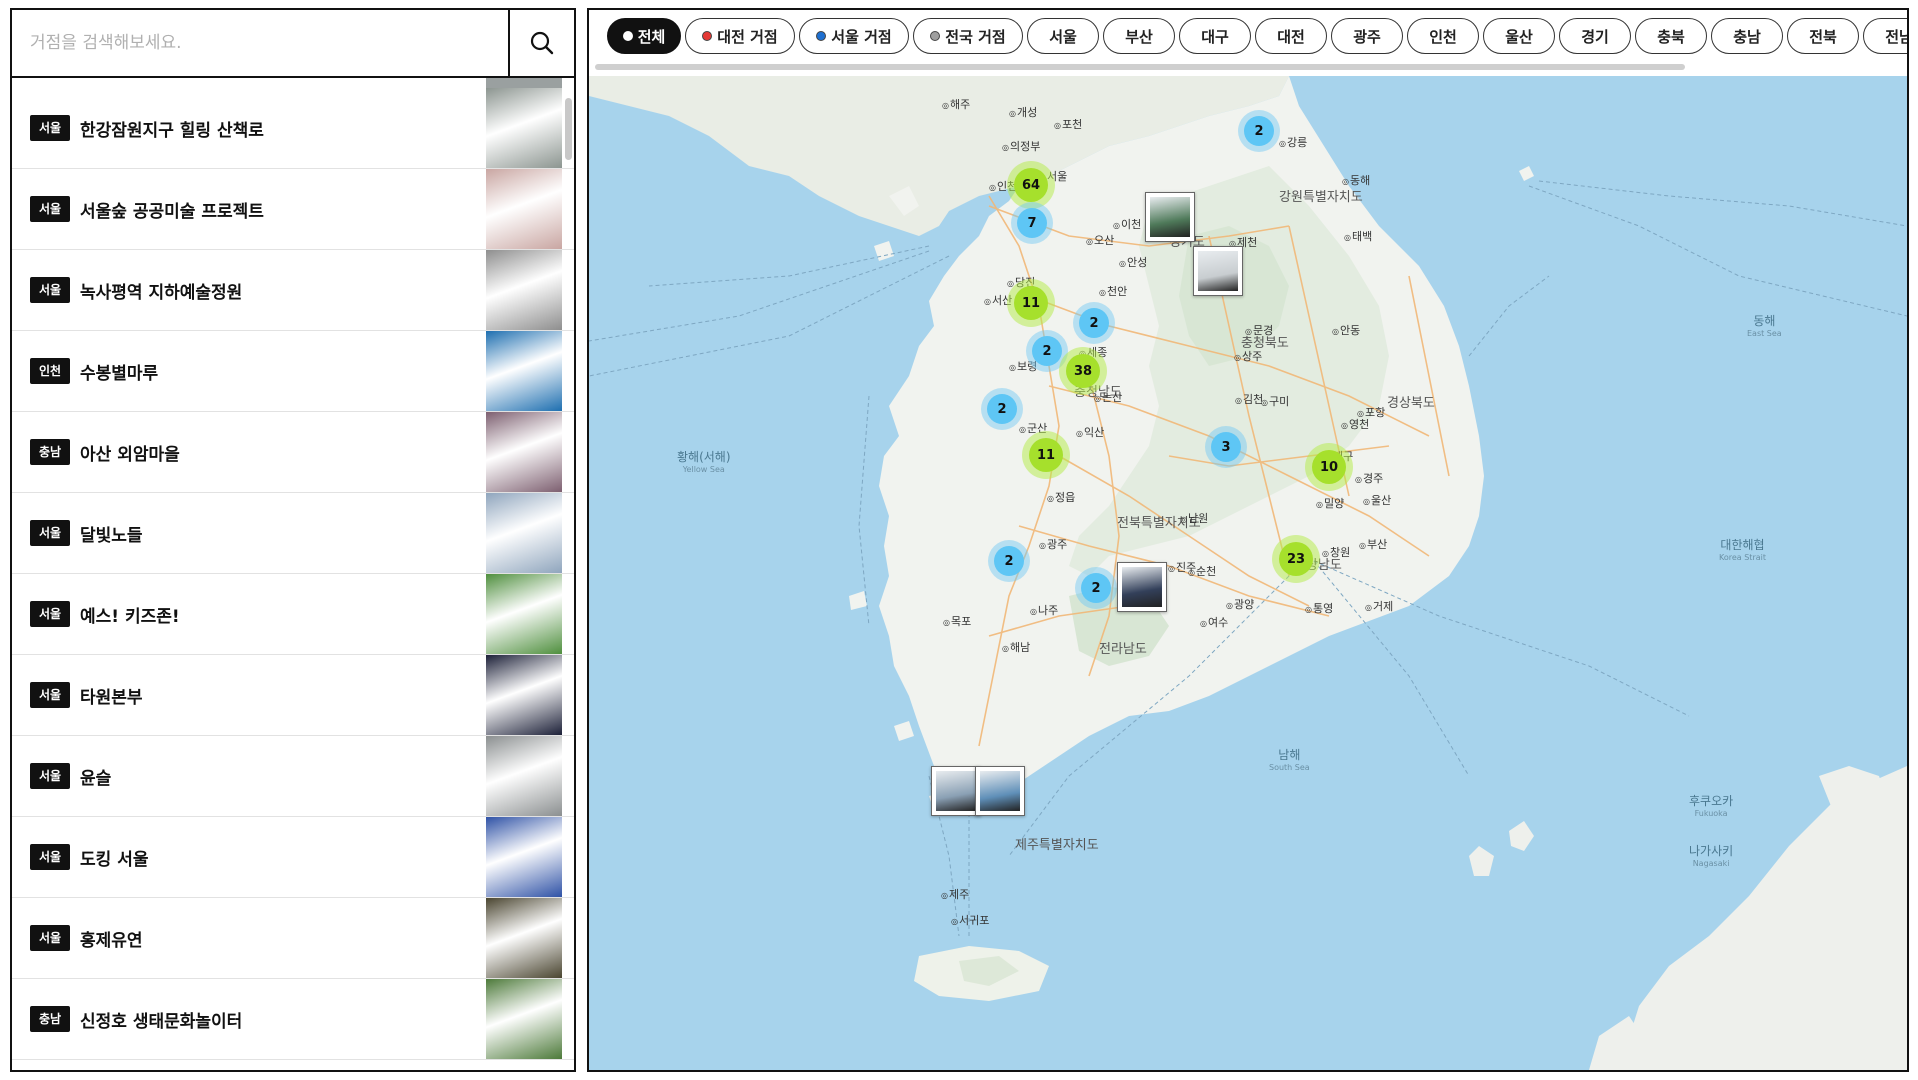 The image size is (1918, 1080). I want to click on filter-chip-label: 경기, so click(1595, 36).